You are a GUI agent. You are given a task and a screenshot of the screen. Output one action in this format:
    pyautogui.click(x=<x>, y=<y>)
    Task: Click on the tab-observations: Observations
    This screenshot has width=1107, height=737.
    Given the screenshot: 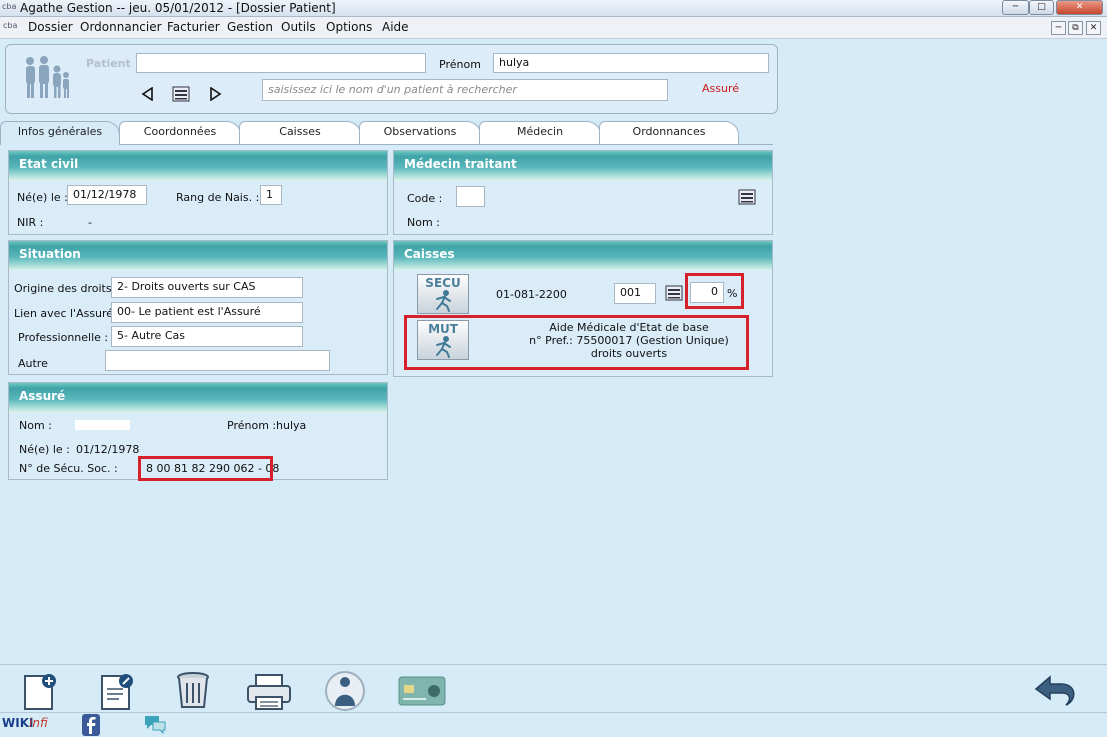 What is the action you would take?
    pyautogui.click(x=420, y=133)
    